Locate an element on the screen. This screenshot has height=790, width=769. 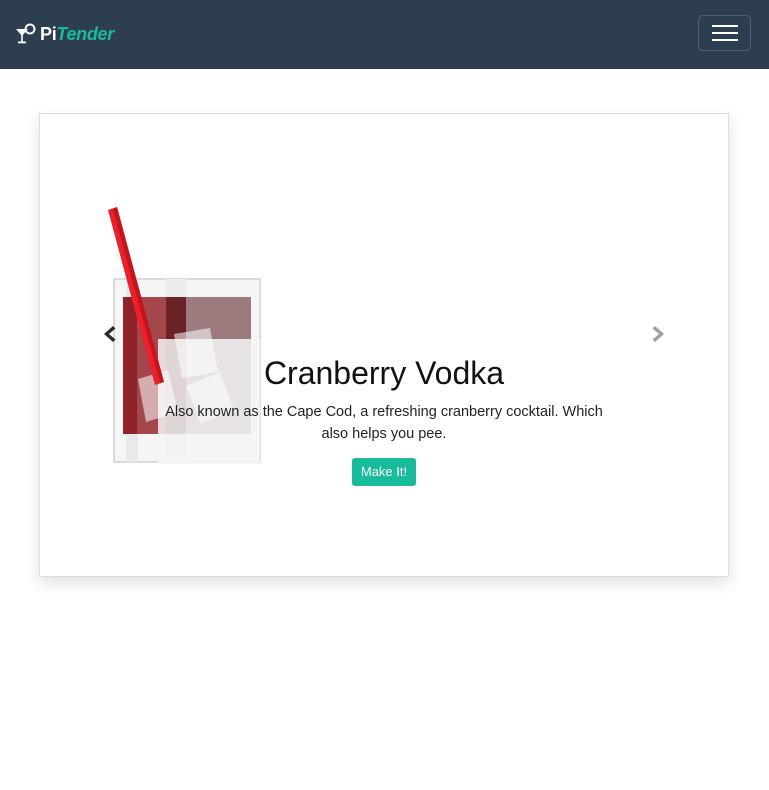
chevron-right-icon is located at coordinates (658, 334).